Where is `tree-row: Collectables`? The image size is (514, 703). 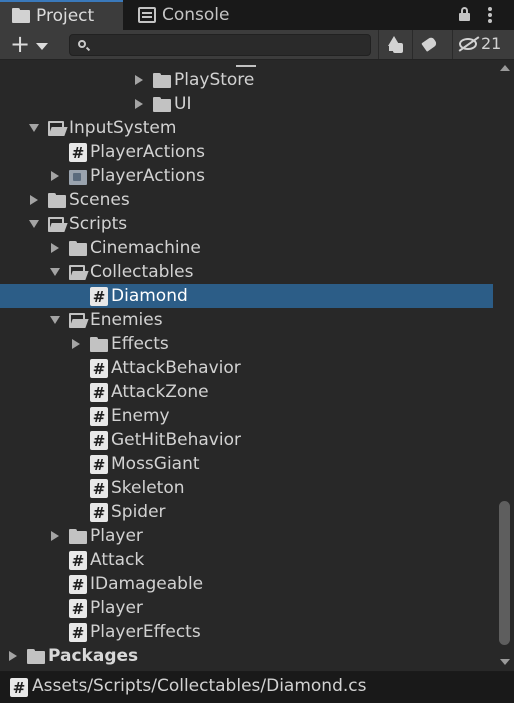
tree-row: Collectables is located at coordinates (246, 272).